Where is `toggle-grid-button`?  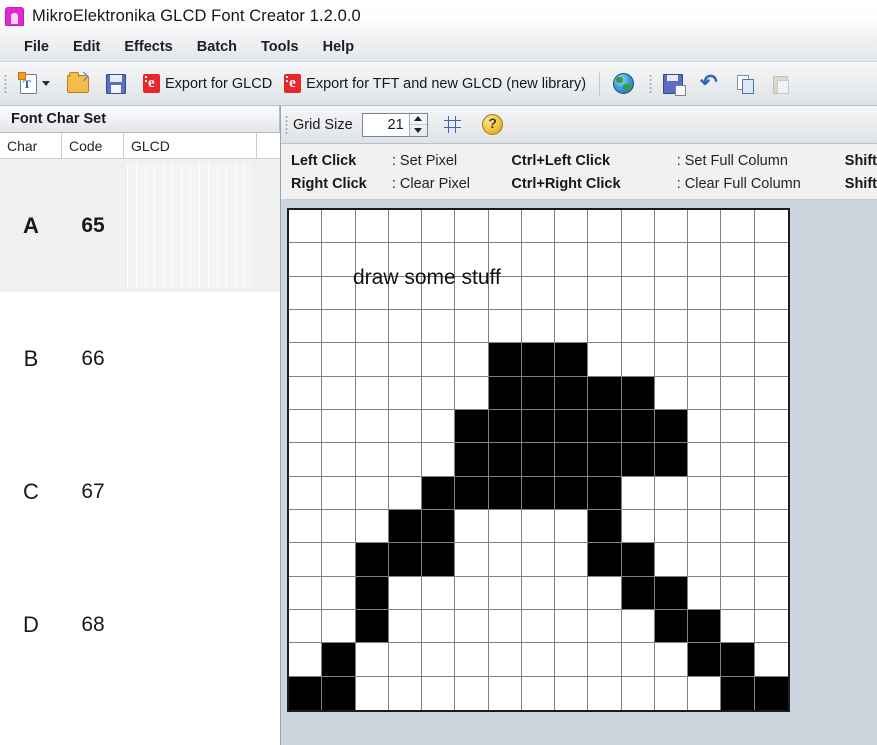 toggle-grid-button is located at coordinates (453, 125).